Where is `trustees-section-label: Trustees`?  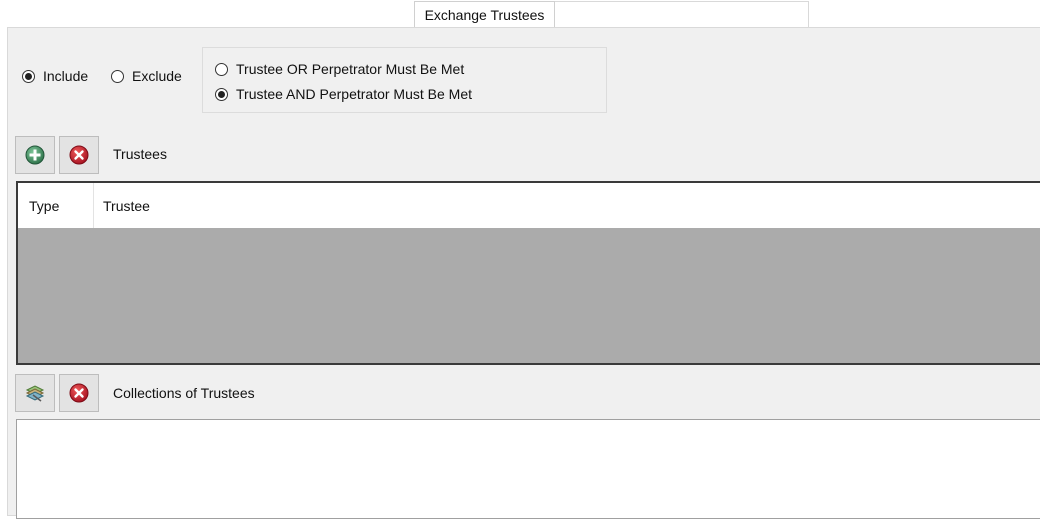 trustees-section-label: Trustees is located at coordinates (140, 154).